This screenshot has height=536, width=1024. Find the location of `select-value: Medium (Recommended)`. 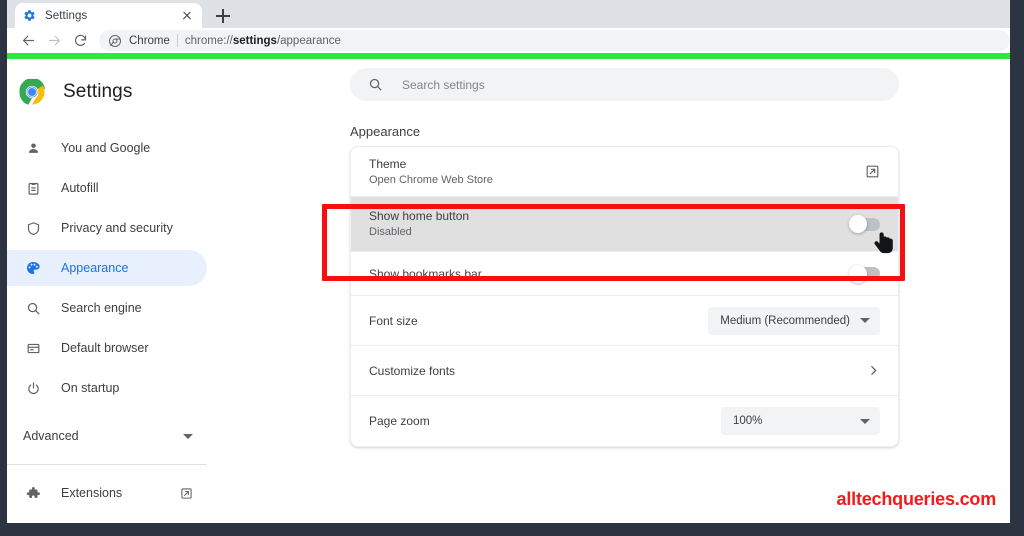

select-value: Medium (Recommended) is located at coordinates (785, 320).